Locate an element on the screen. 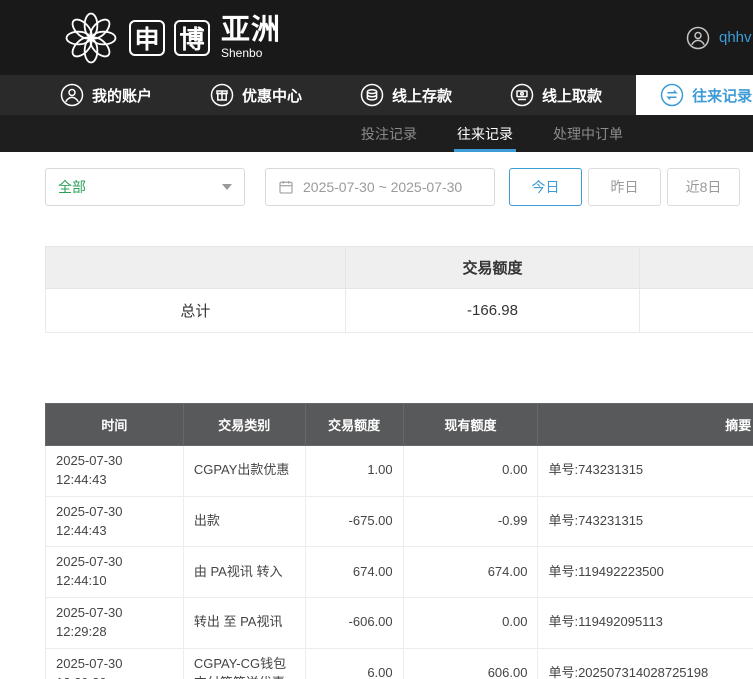 This screenshot has height=679, width=753. cell-type: CGPAY-CG钱包支付笔笔送优惠 is located at coordinates (244, 663).